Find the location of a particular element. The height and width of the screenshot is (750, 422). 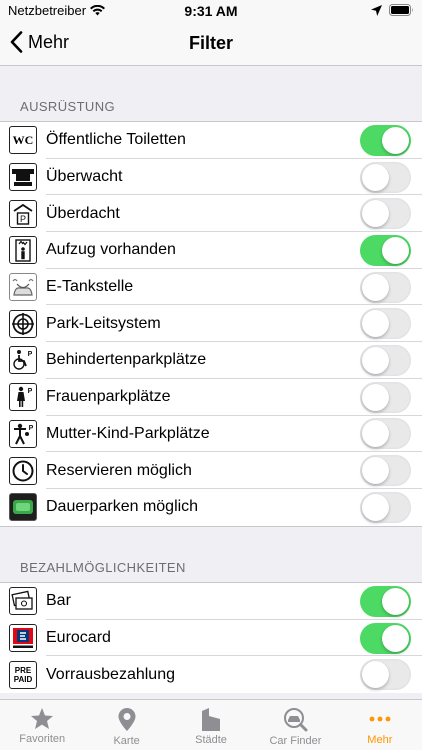

clock-icon is located at coordinates (23, 470).